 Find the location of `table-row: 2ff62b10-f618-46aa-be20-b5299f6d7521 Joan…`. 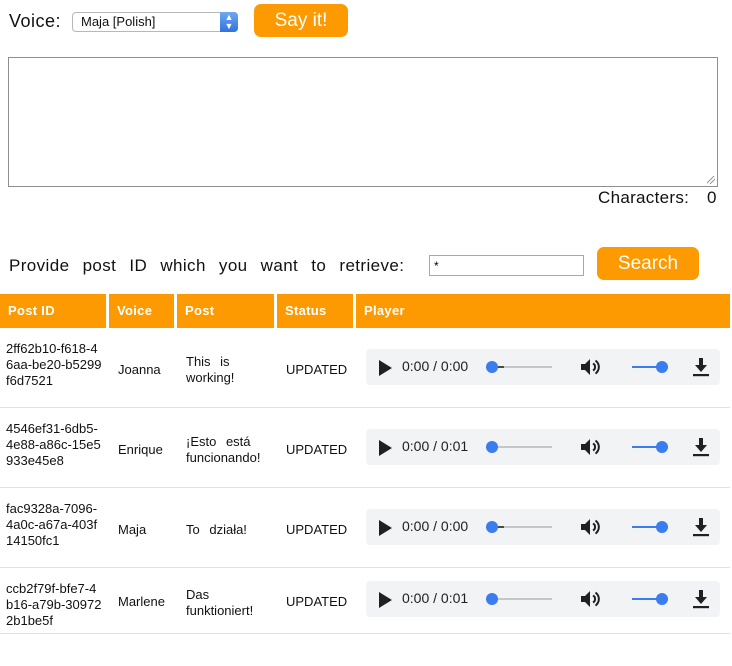

table-row: 2ff62b10-f618-46aa-be20-b5299f6d7521 Joan… is located at coordinates (365, 368).